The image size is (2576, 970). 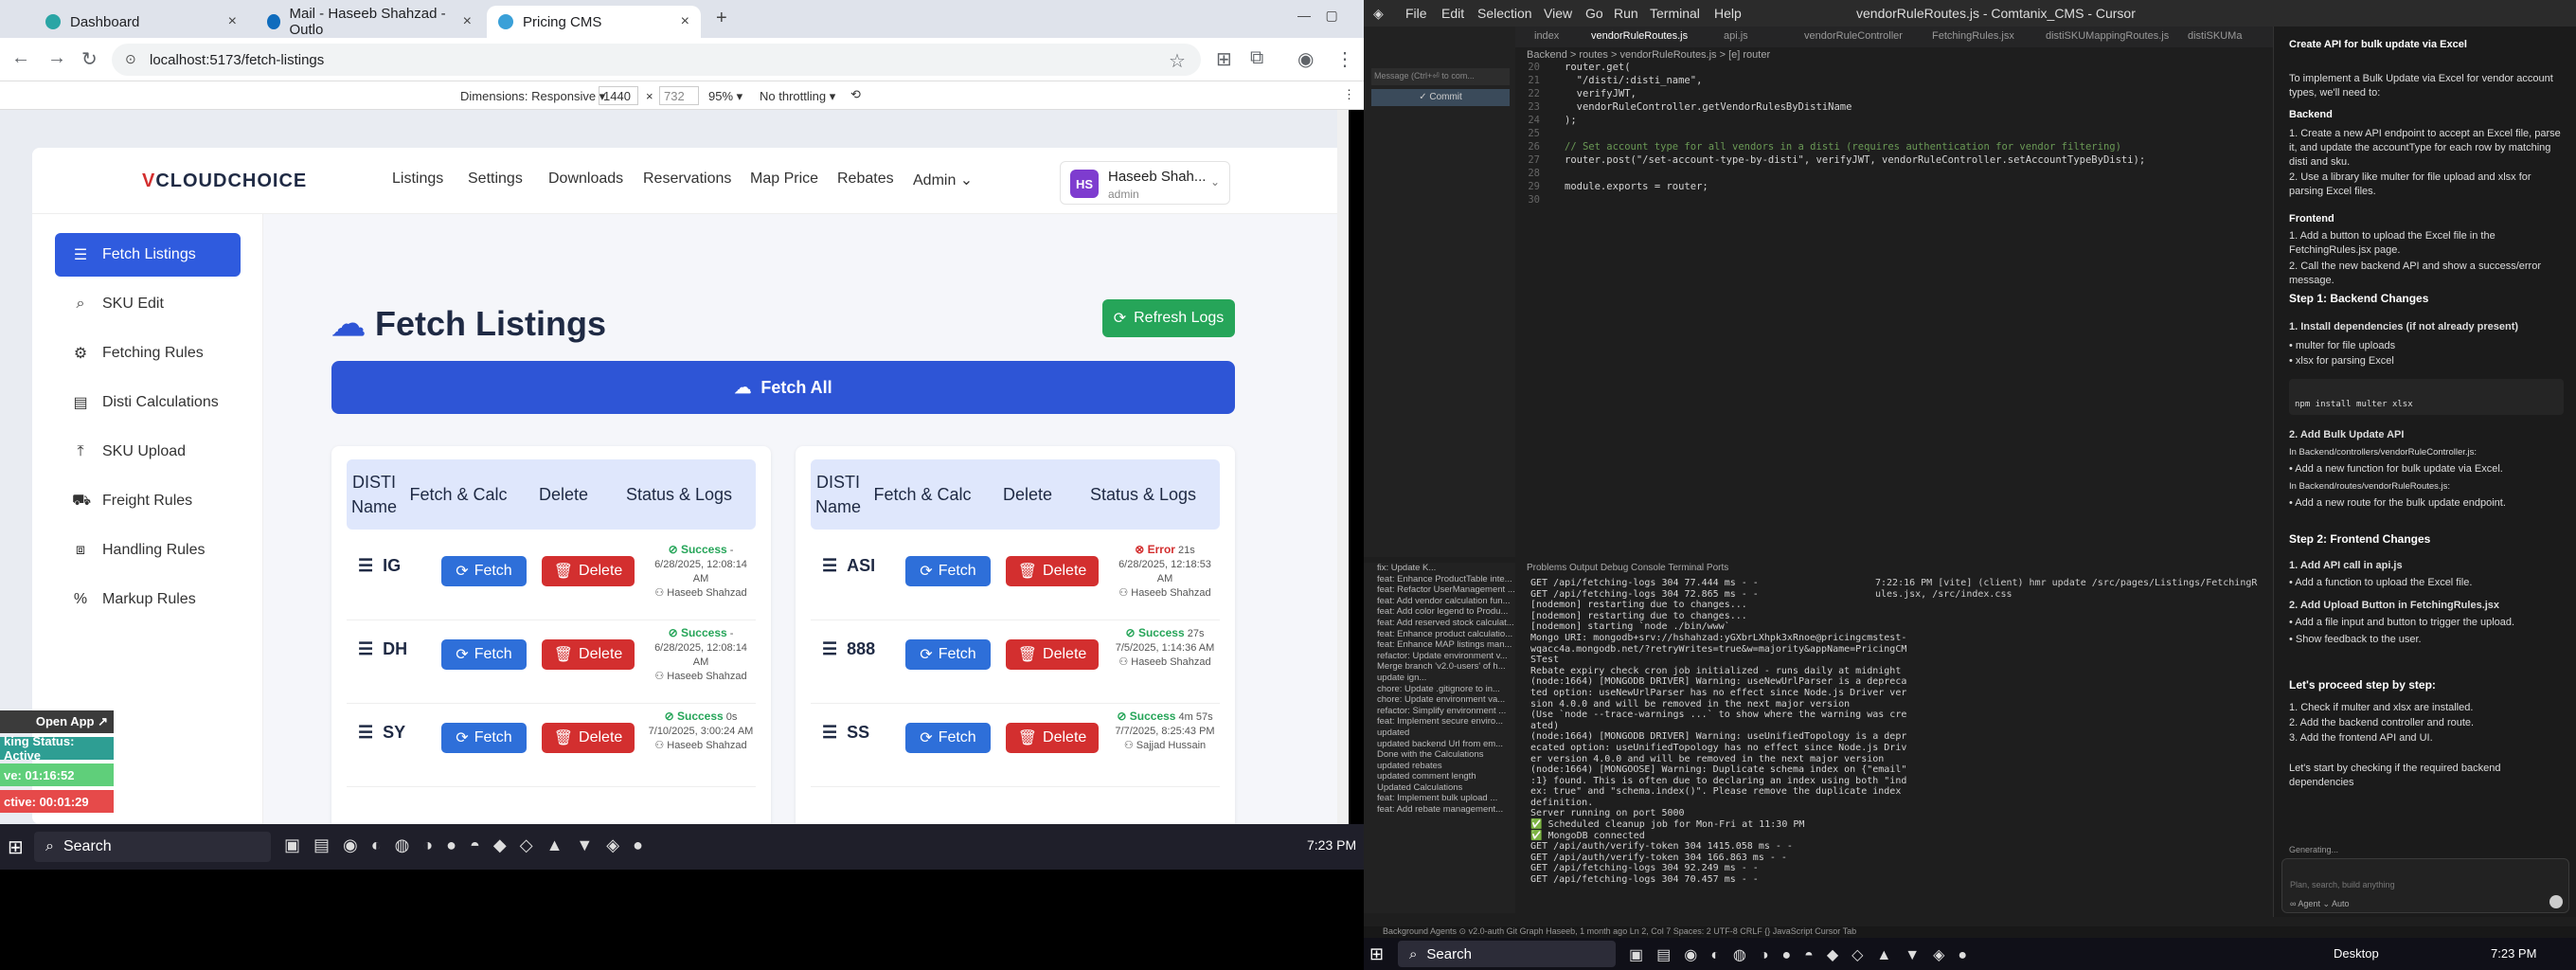 I want to click on tab-index: index, so click(x=1546, y=36).